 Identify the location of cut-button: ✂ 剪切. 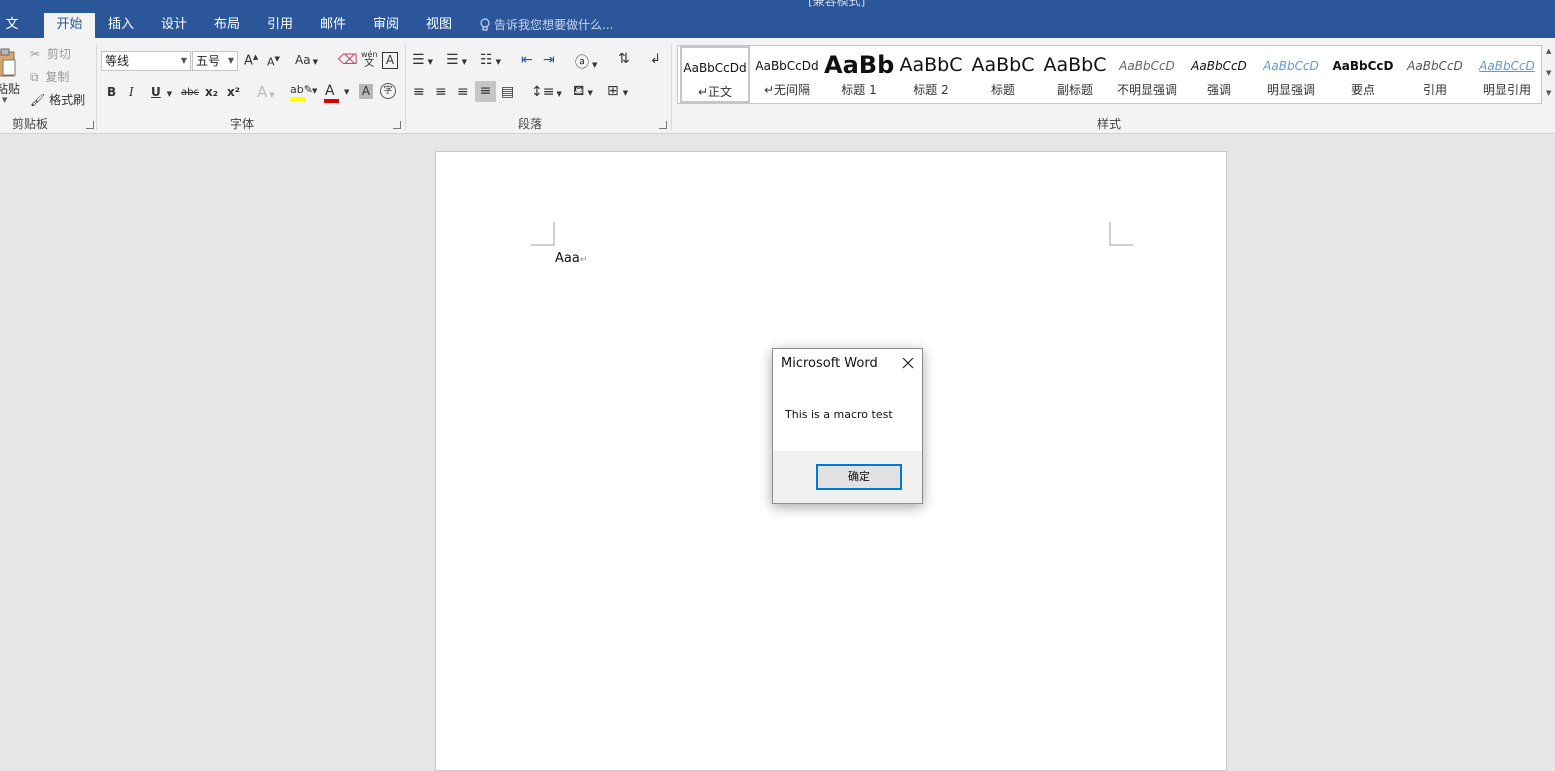
(50, 53).